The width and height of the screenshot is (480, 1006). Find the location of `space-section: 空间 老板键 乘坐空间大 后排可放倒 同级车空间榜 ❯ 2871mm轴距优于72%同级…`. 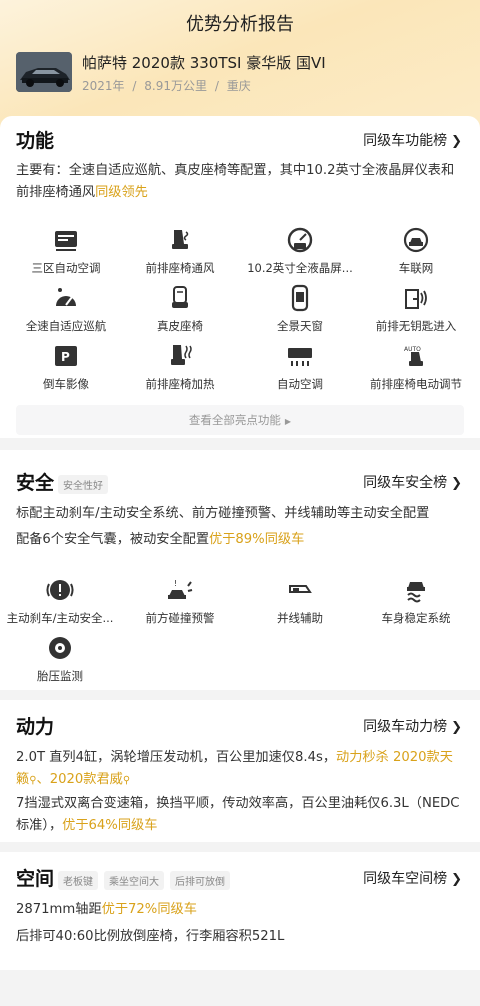

space-section: 空间 老板键 乘坐空间大 后排可放倒 同级车空间榜 ❯ 2871mm轴距优于72%同级… is located at coordinates (240, 911).